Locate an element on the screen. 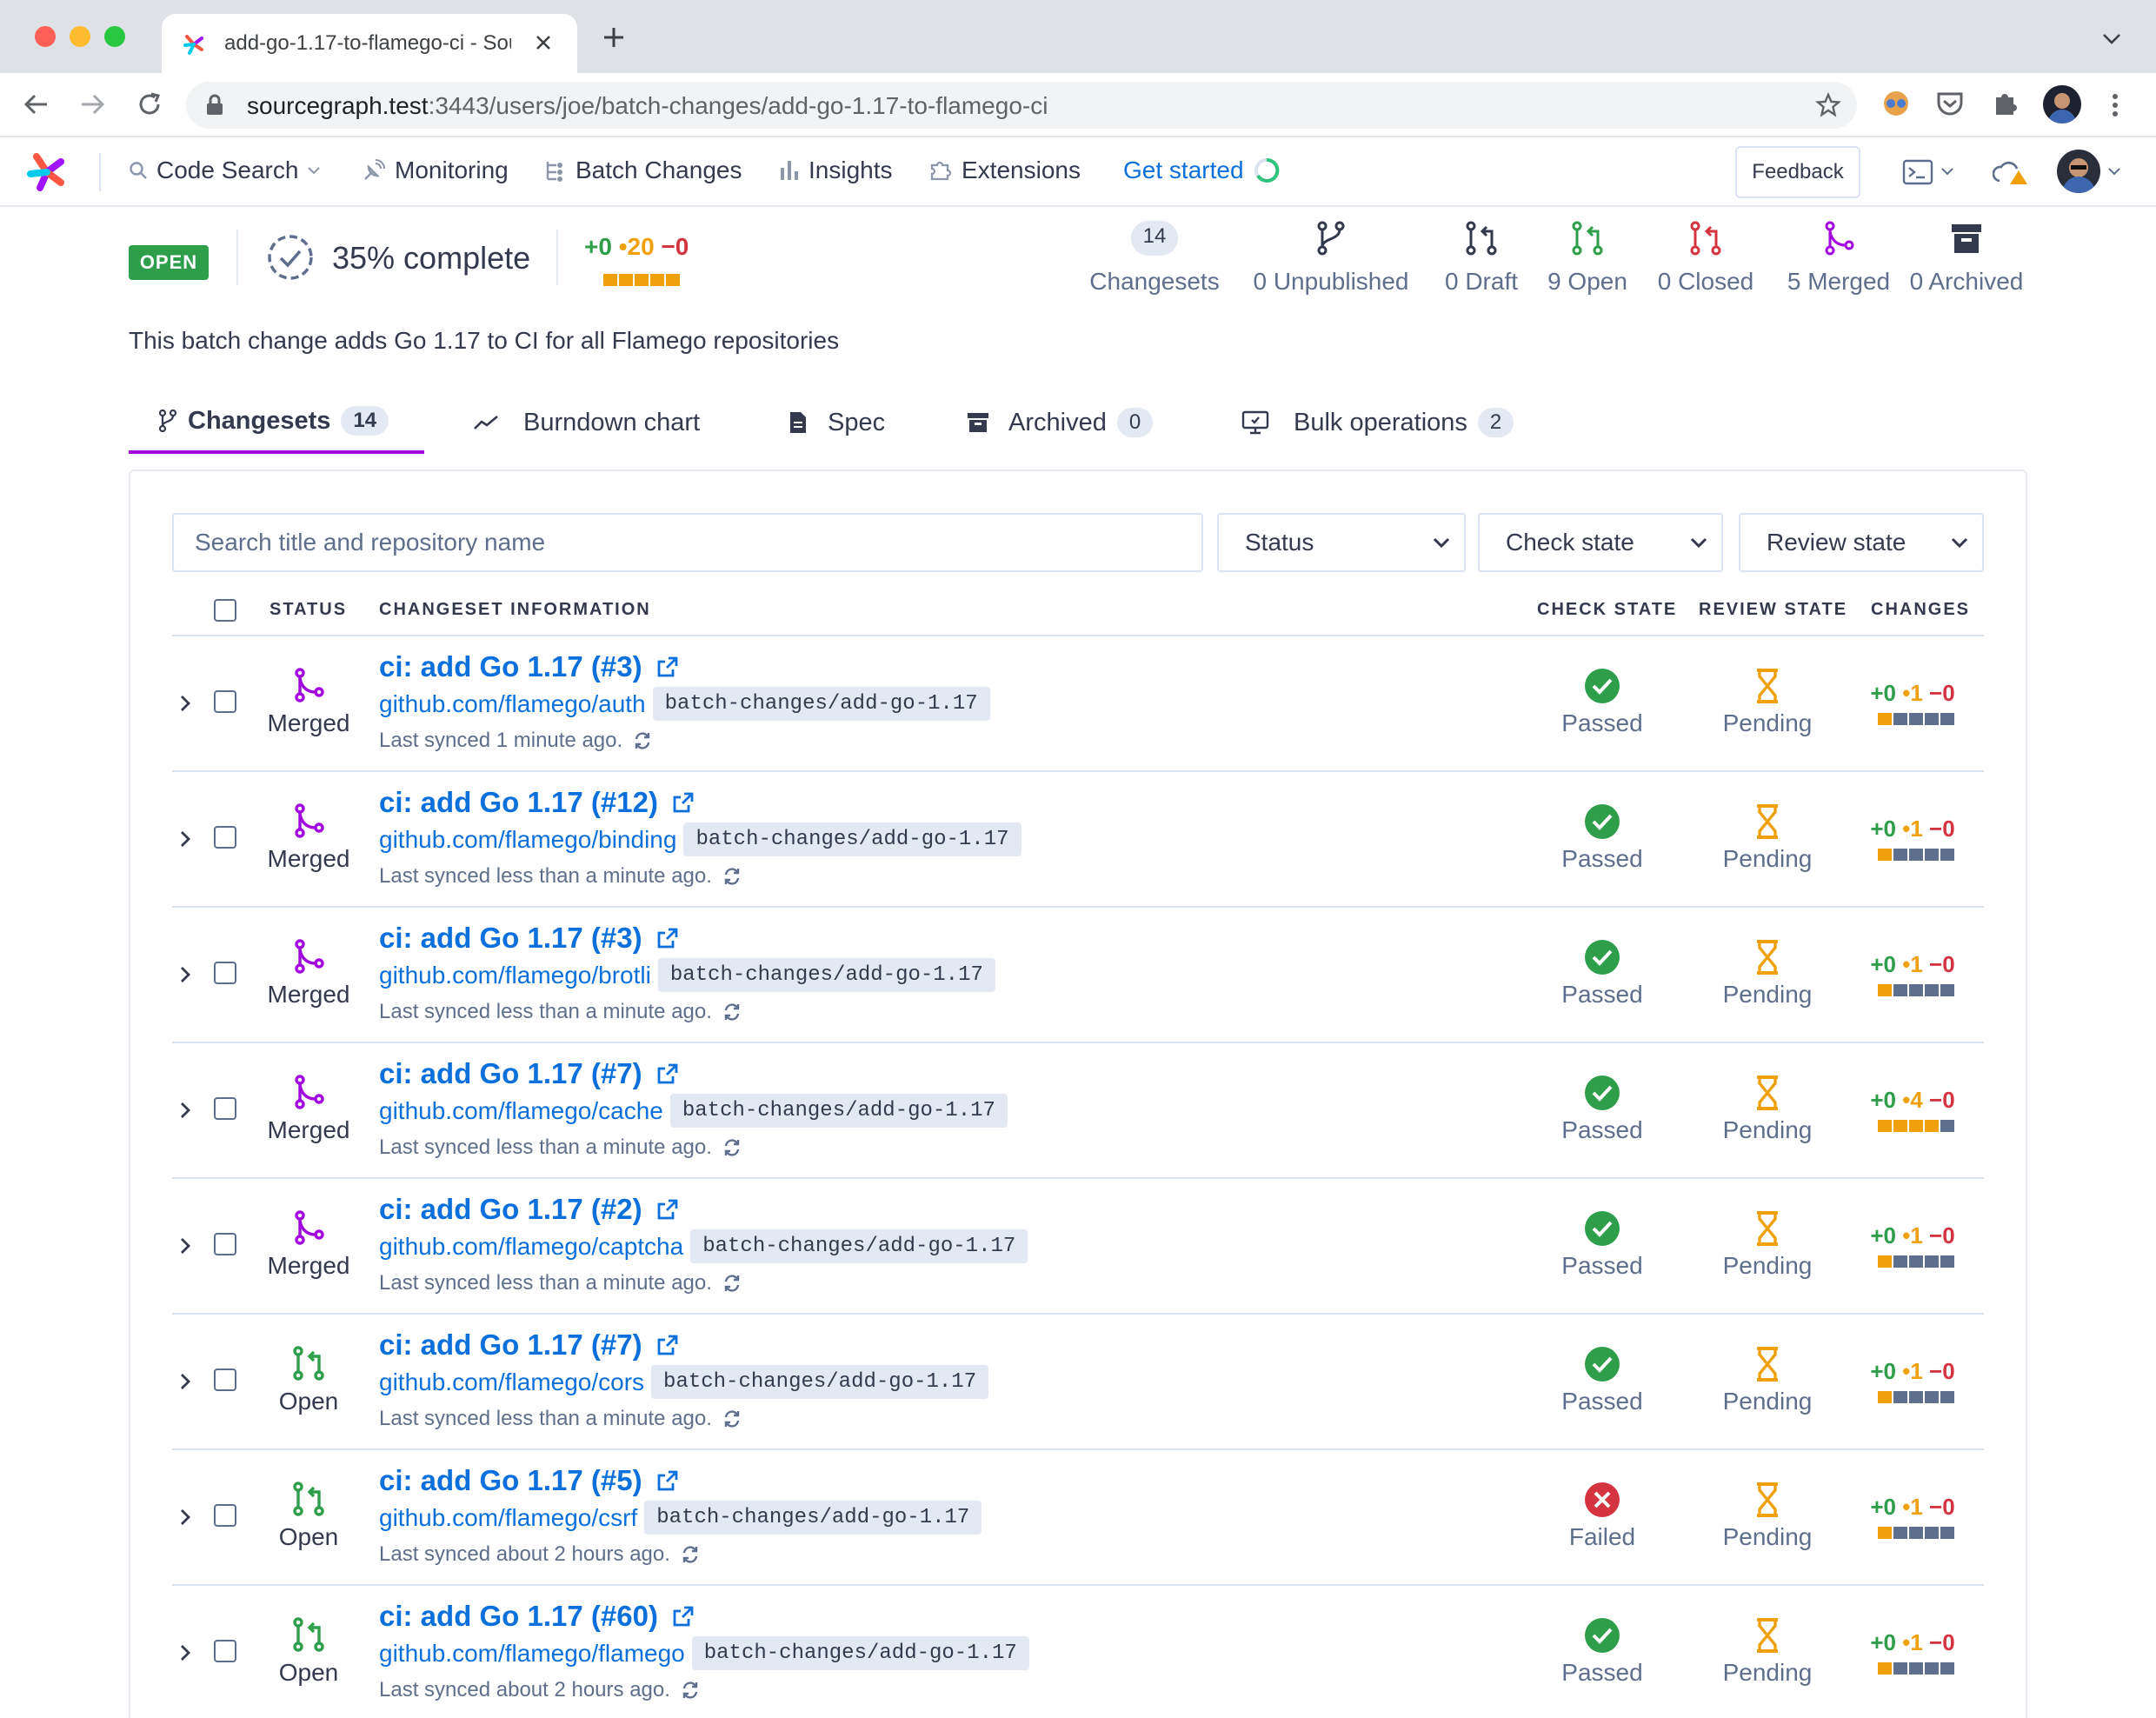 The height and width of the screenshot is (1718, 2156). reload-icon is located at coordinates (150, 104).